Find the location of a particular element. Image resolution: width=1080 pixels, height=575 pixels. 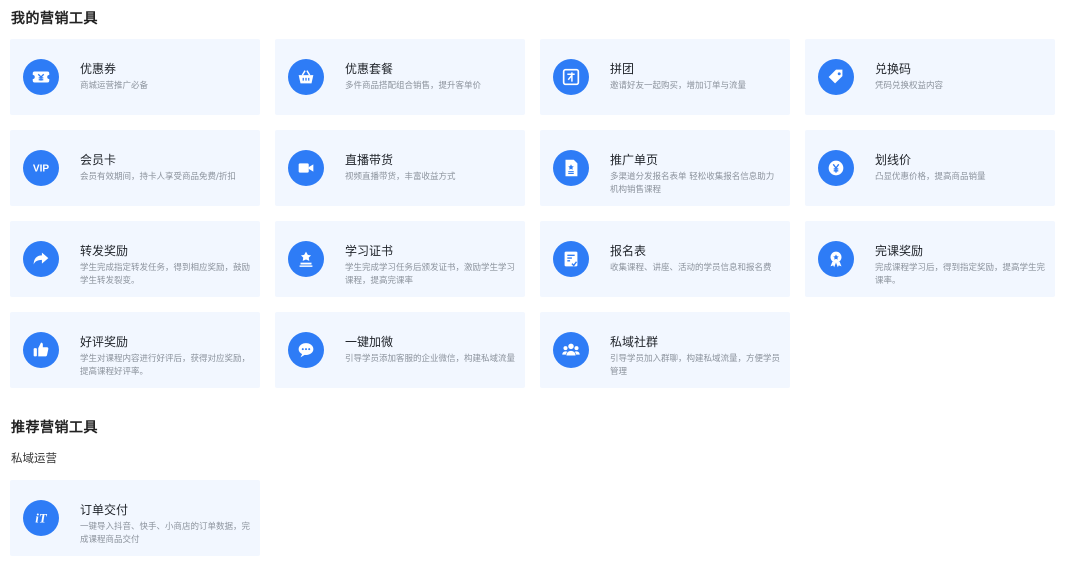

tool-desc: 视频直播带货，丰富收益方式 is located at coordinates (400, 177).